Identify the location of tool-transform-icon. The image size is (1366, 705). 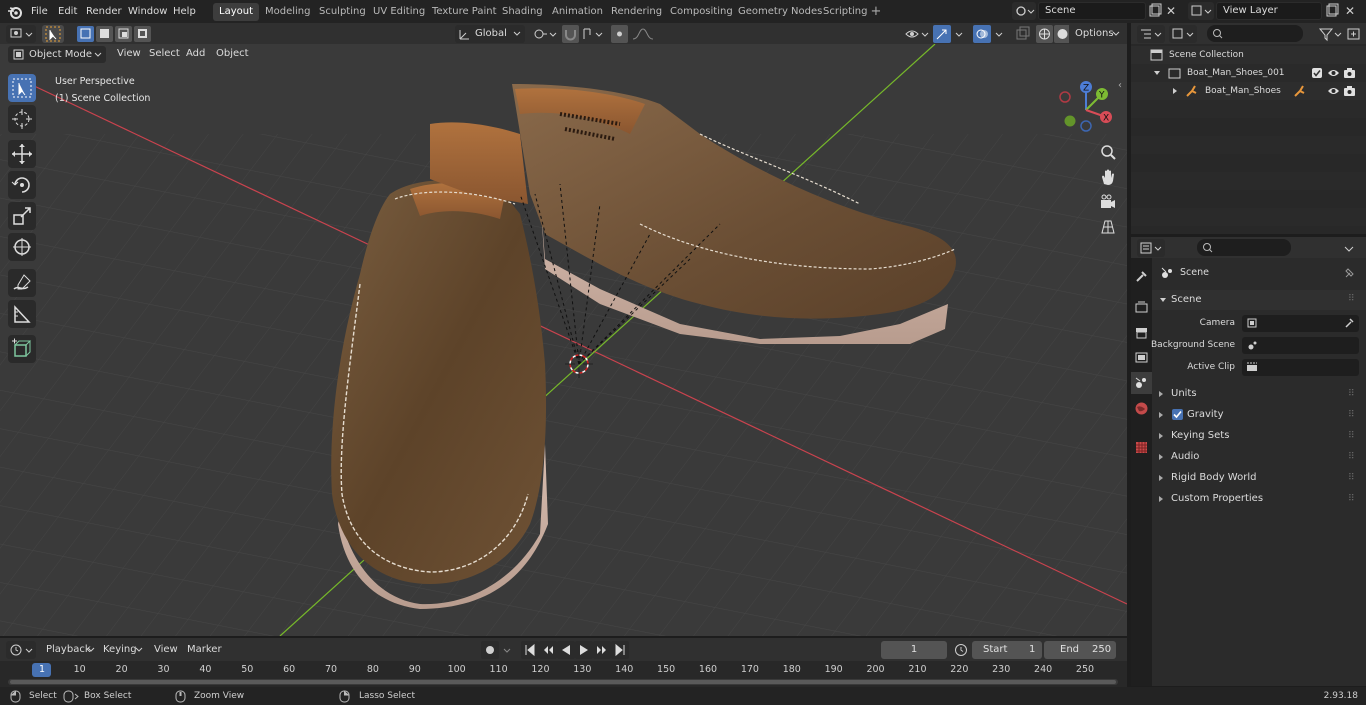
(22, 247).